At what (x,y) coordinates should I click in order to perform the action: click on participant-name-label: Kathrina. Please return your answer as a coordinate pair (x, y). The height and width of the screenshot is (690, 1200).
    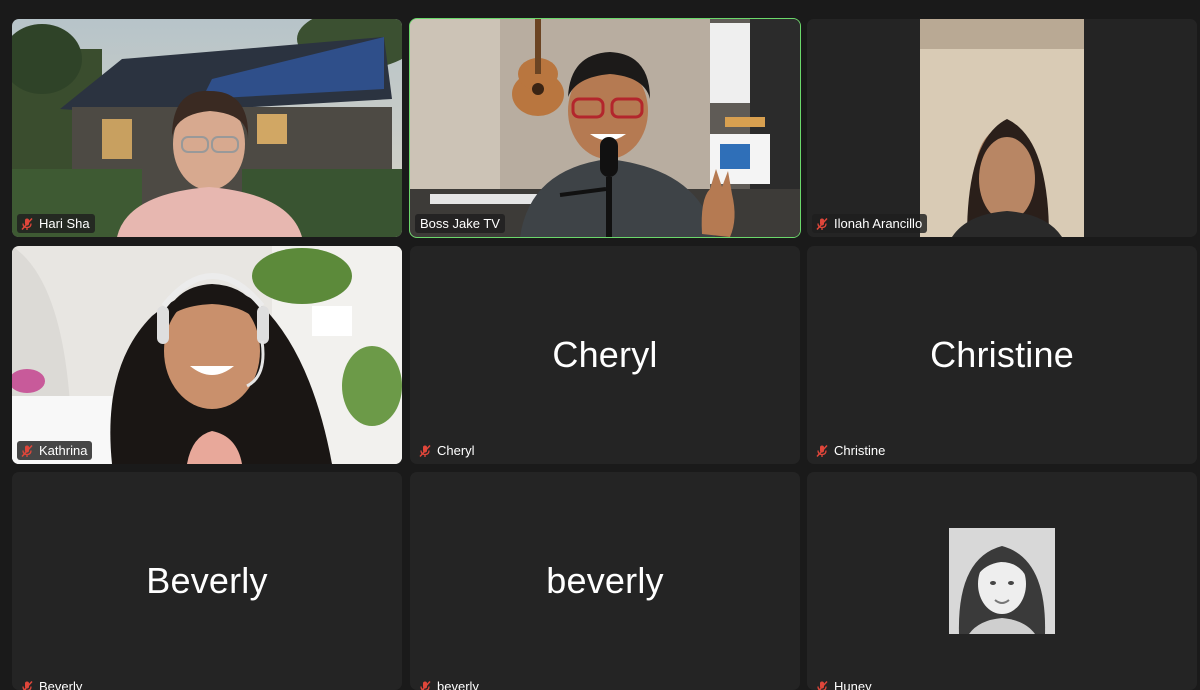
    Looking at the image, I should click on (54, 450).